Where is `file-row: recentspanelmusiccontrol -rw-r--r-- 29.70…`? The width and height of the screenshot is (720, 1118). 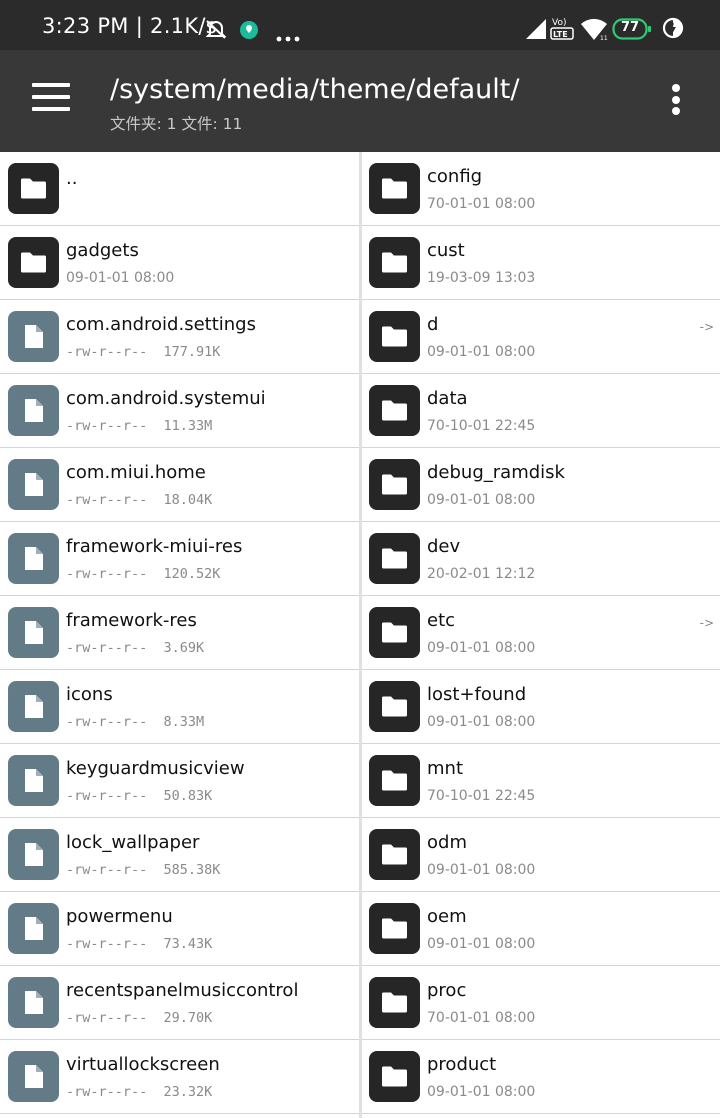
file-row: recentspanelmusiccontrol -rw-r--r-- 29.70… is located at coordinates (179, 1003).